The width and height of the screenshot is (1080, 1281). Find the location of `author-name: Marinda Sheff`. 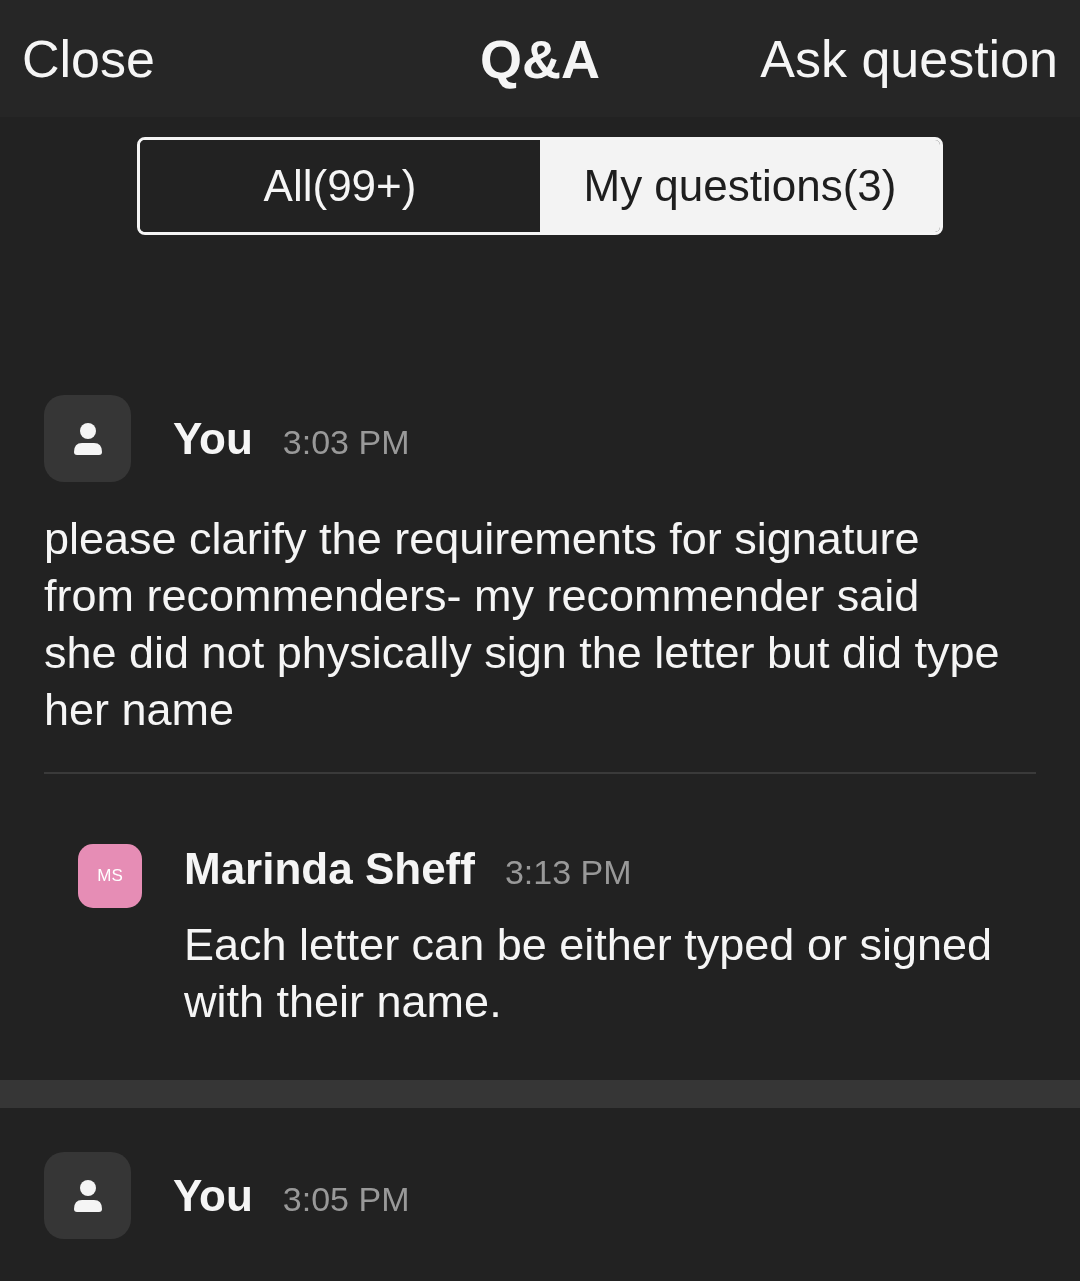

author-name: Marinda Sheff is located at coordinates (329, 869).